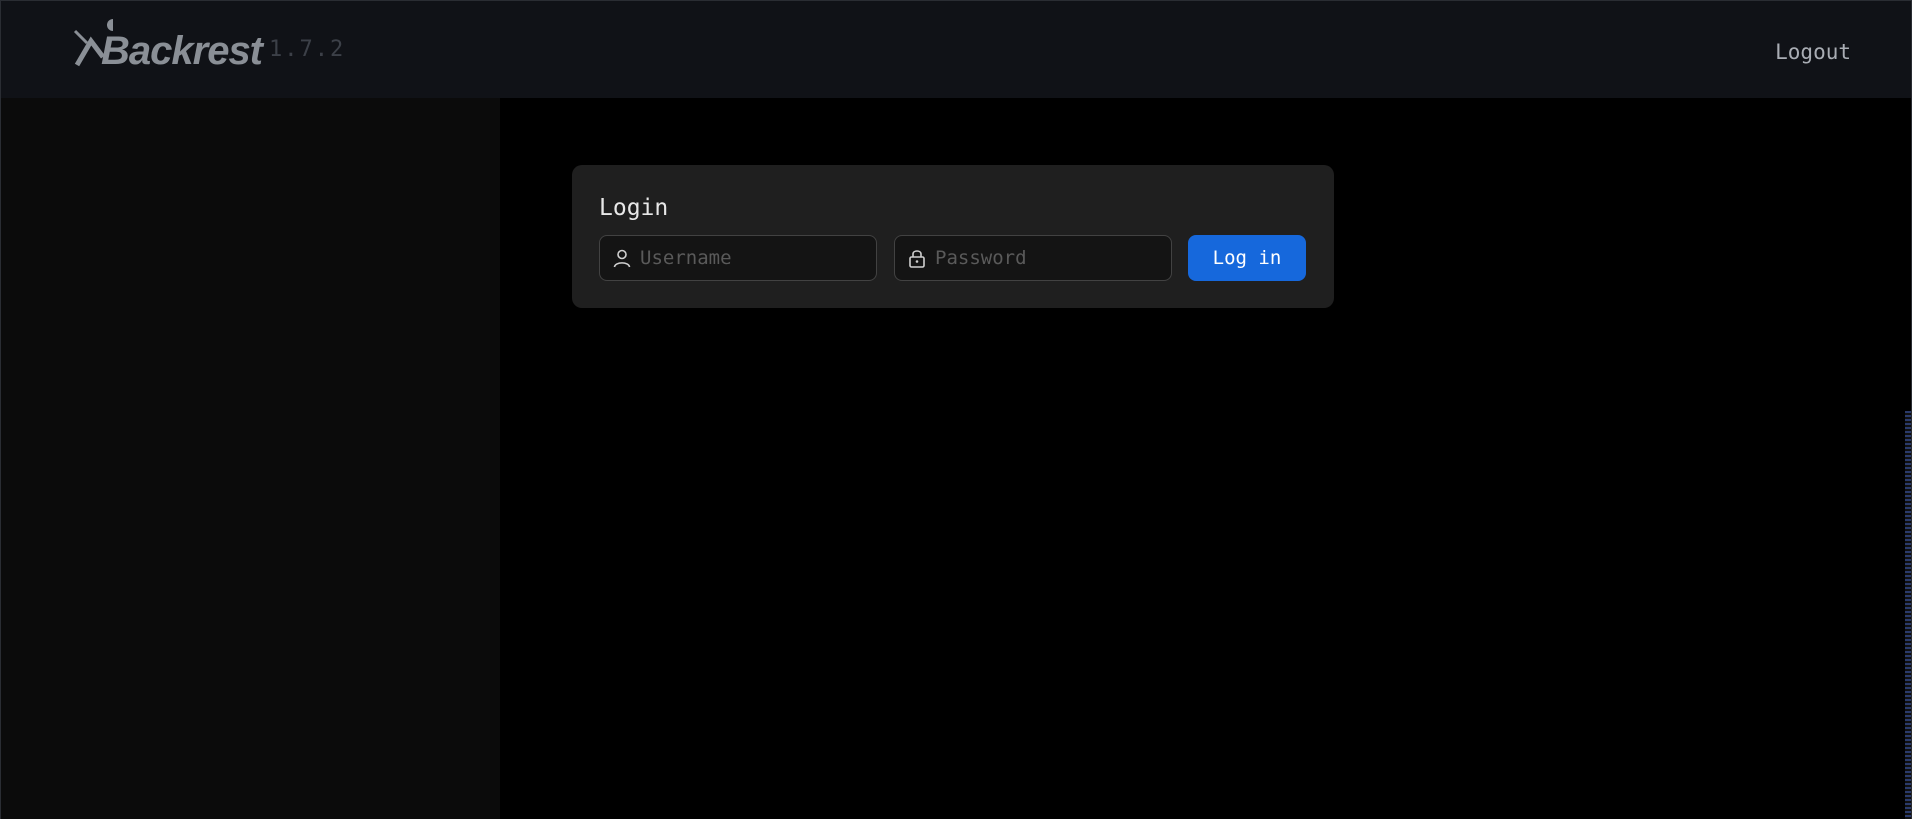  Describe the element at coordinates (956, 49) in the screenshot. I see `top-header: Backrest 1.7.2 Logout` at that location.